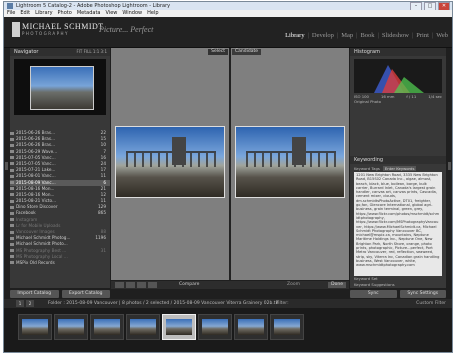 This screenshot has width=454, height=355. Describe the element at coordinates (85, 294) in the screenshot. I see `export-button: Export Catalog` at that location.